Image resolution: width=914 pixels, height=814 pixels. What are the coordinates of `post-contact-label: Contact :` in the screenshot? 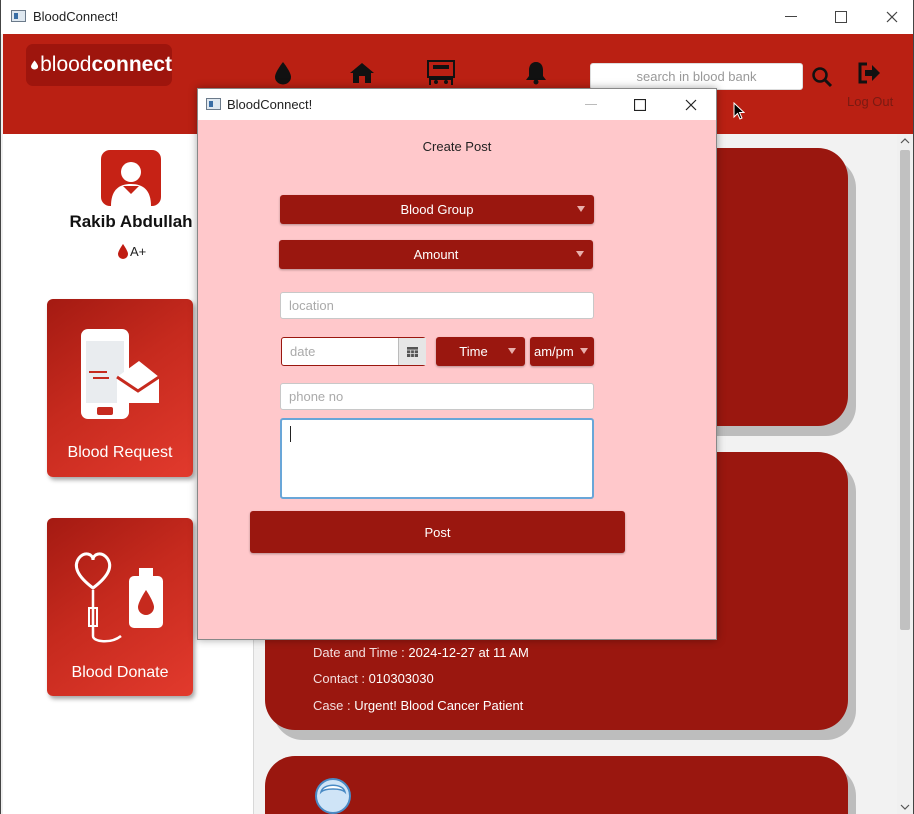 It's located at (339, 678).